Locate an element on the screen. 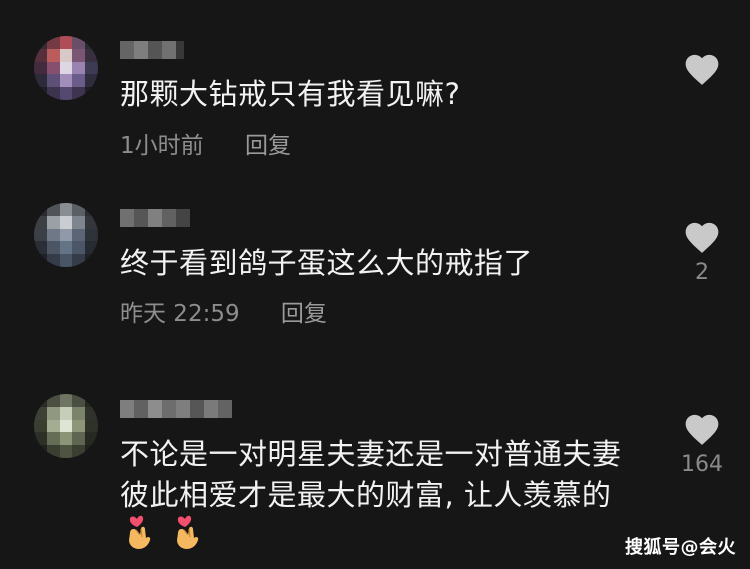 Image resolution: width=750 pixels, height=569 pixels. comment-meta: 昨天 22:59 回复 is located at coordinates (223, 311).